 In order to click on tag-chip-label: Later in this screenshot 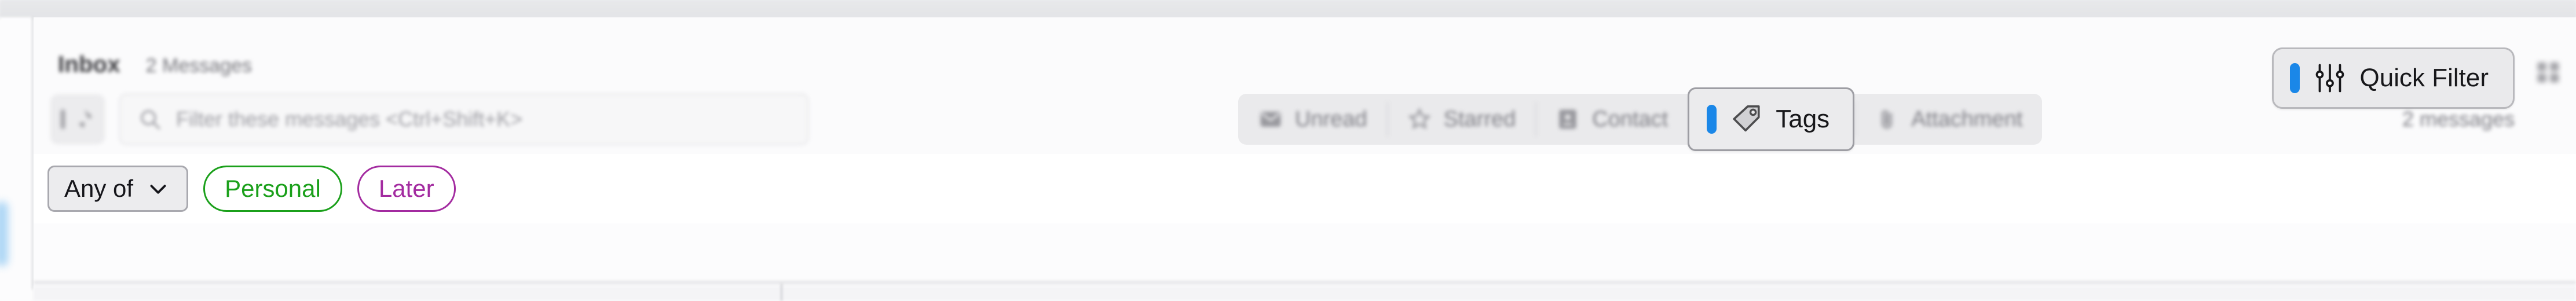, I will do `click(406, 189)`.